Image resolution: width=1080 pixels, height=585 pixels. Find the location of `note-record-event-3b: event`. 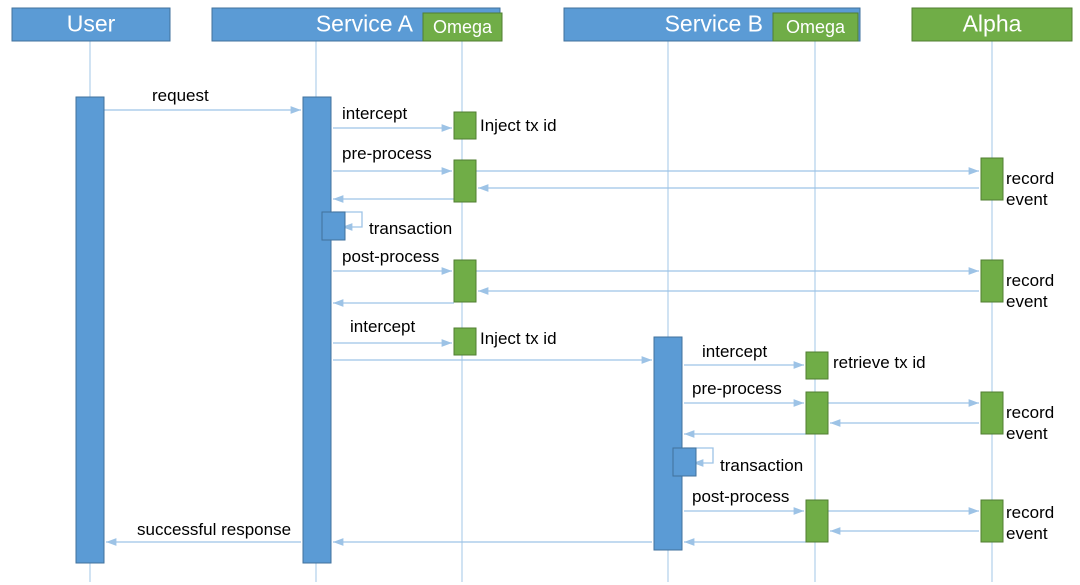

note-record-event-3b: event is located at coordinates (1027, 433).